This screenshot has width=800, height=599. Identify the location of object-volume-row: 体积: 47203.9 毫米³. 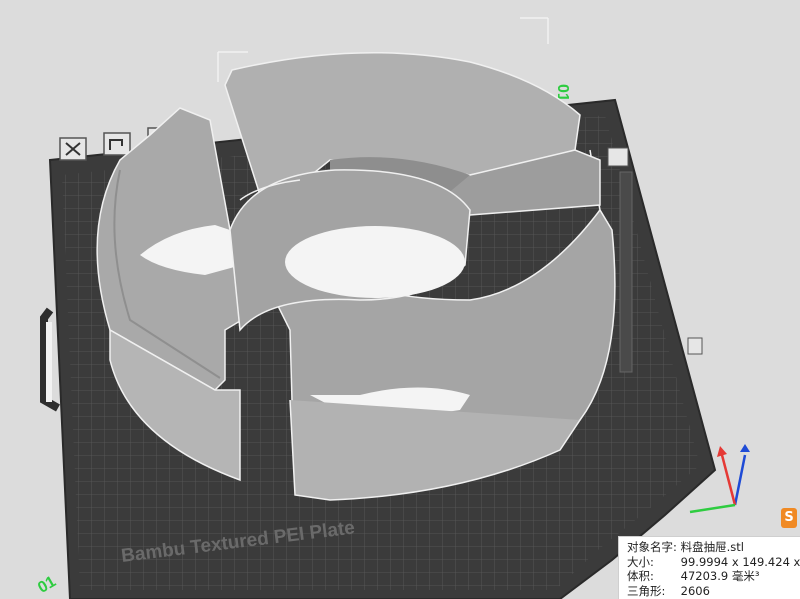
(713, 576).